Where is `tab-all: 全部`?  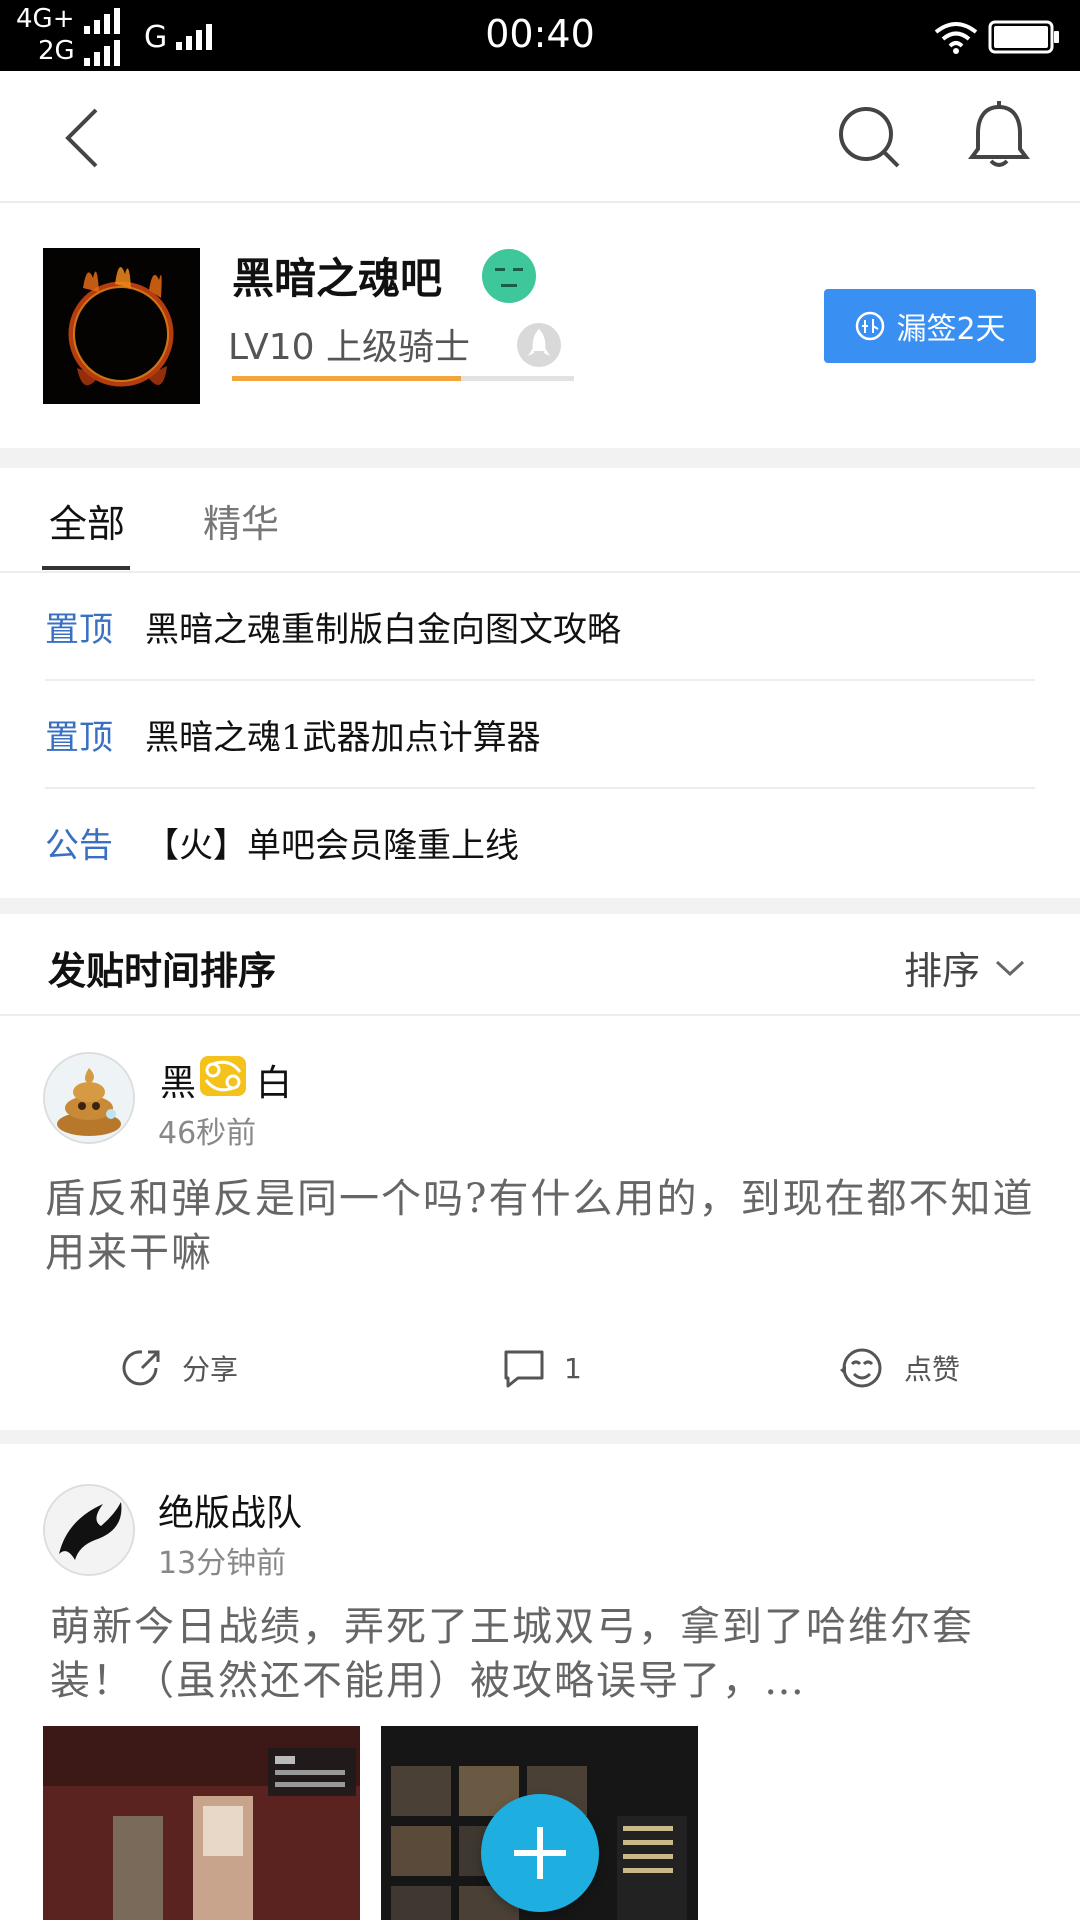
tab-all: 全部 is located at coordinates (87, 520).